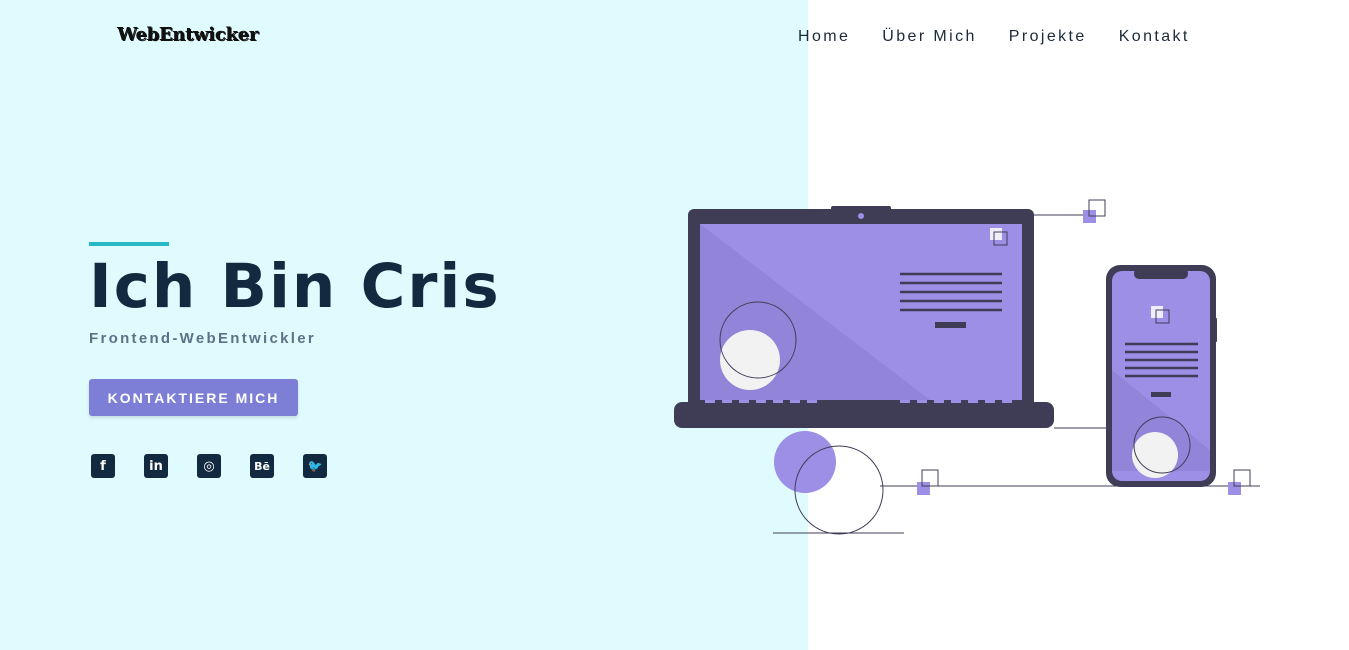  I want to click on laptop-base, so click(864, 415).